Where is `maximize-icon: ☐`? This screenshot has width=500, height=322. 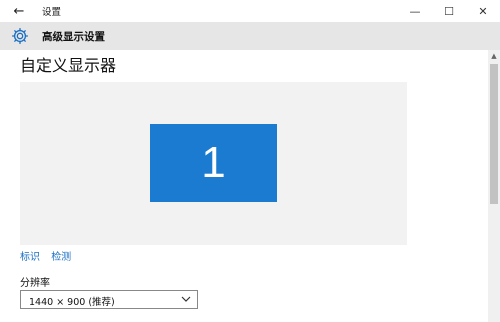
maximize-icon: ☐ is located at coordinates (449, 11).